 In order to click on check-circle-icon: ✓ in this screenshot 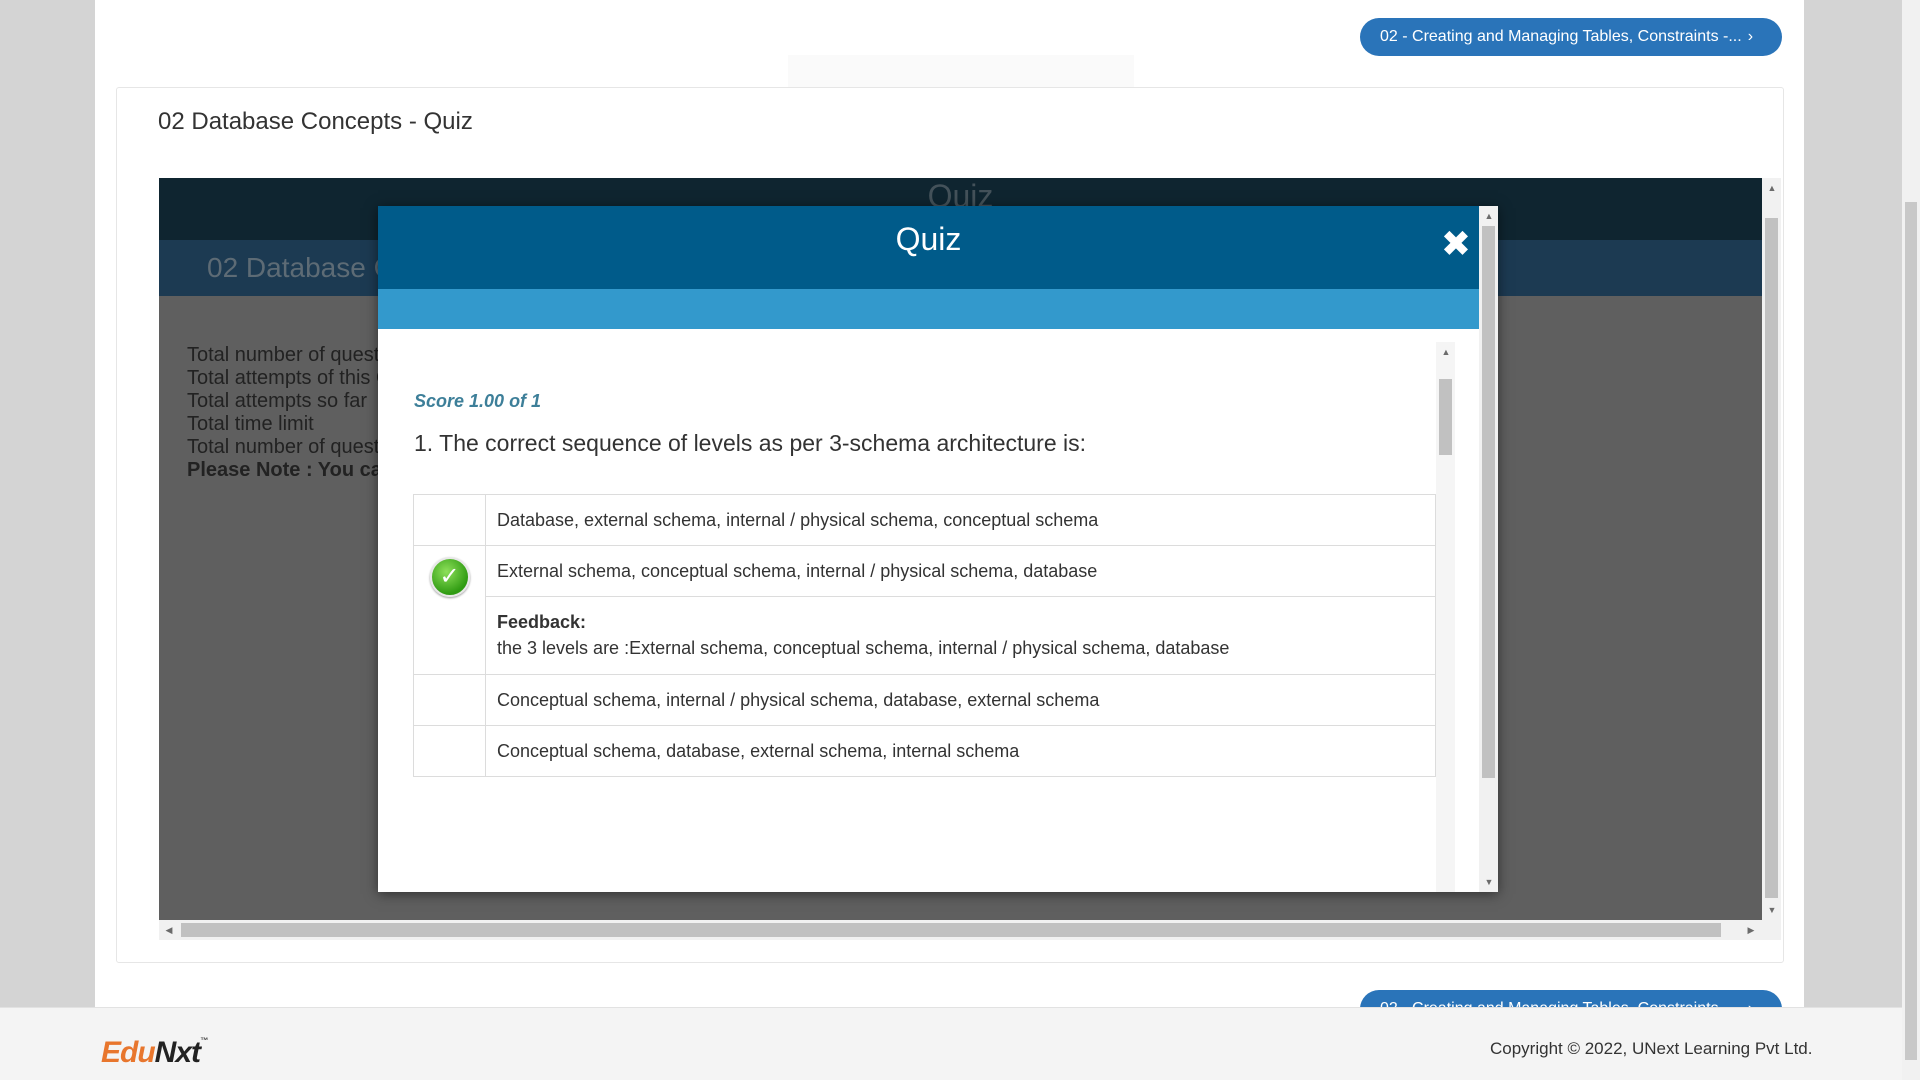, I will do `click(449, 577)`.